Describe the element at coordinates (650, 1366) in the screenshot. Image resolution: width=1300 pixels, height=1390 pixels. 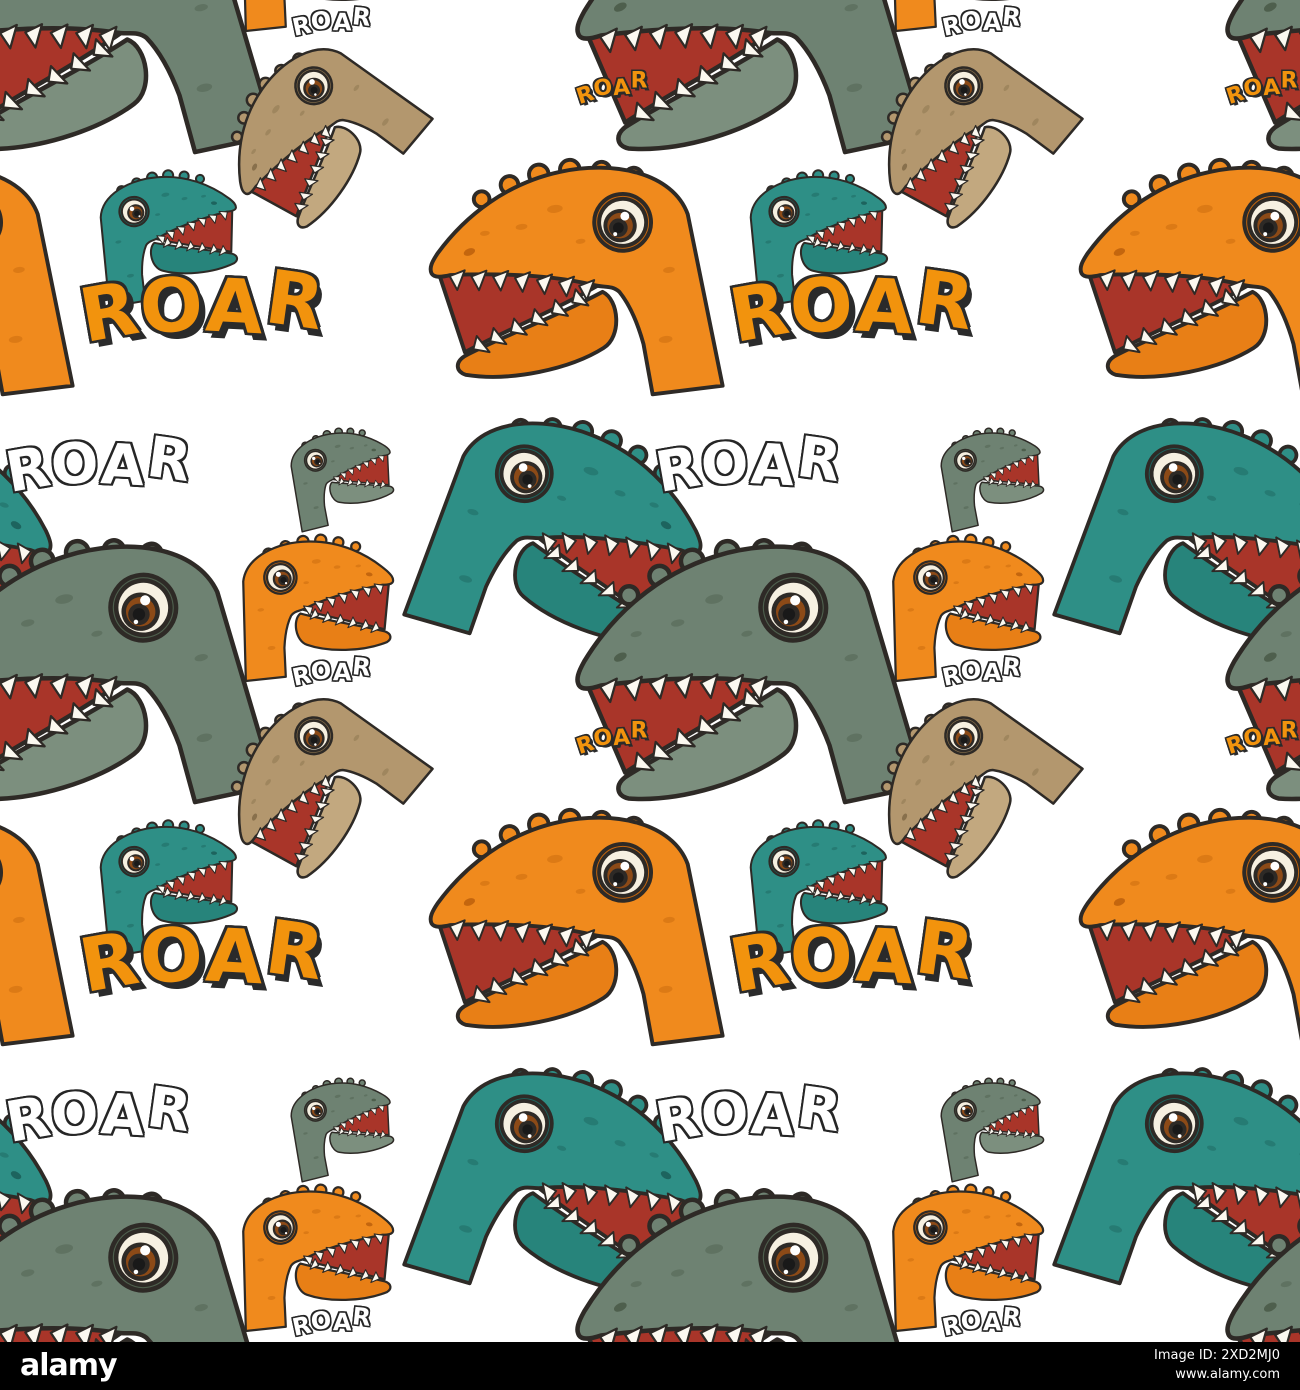
I see `watermark-bar: alamy Image ID: 2XD2MJ0 www.alamy.com` at that location.